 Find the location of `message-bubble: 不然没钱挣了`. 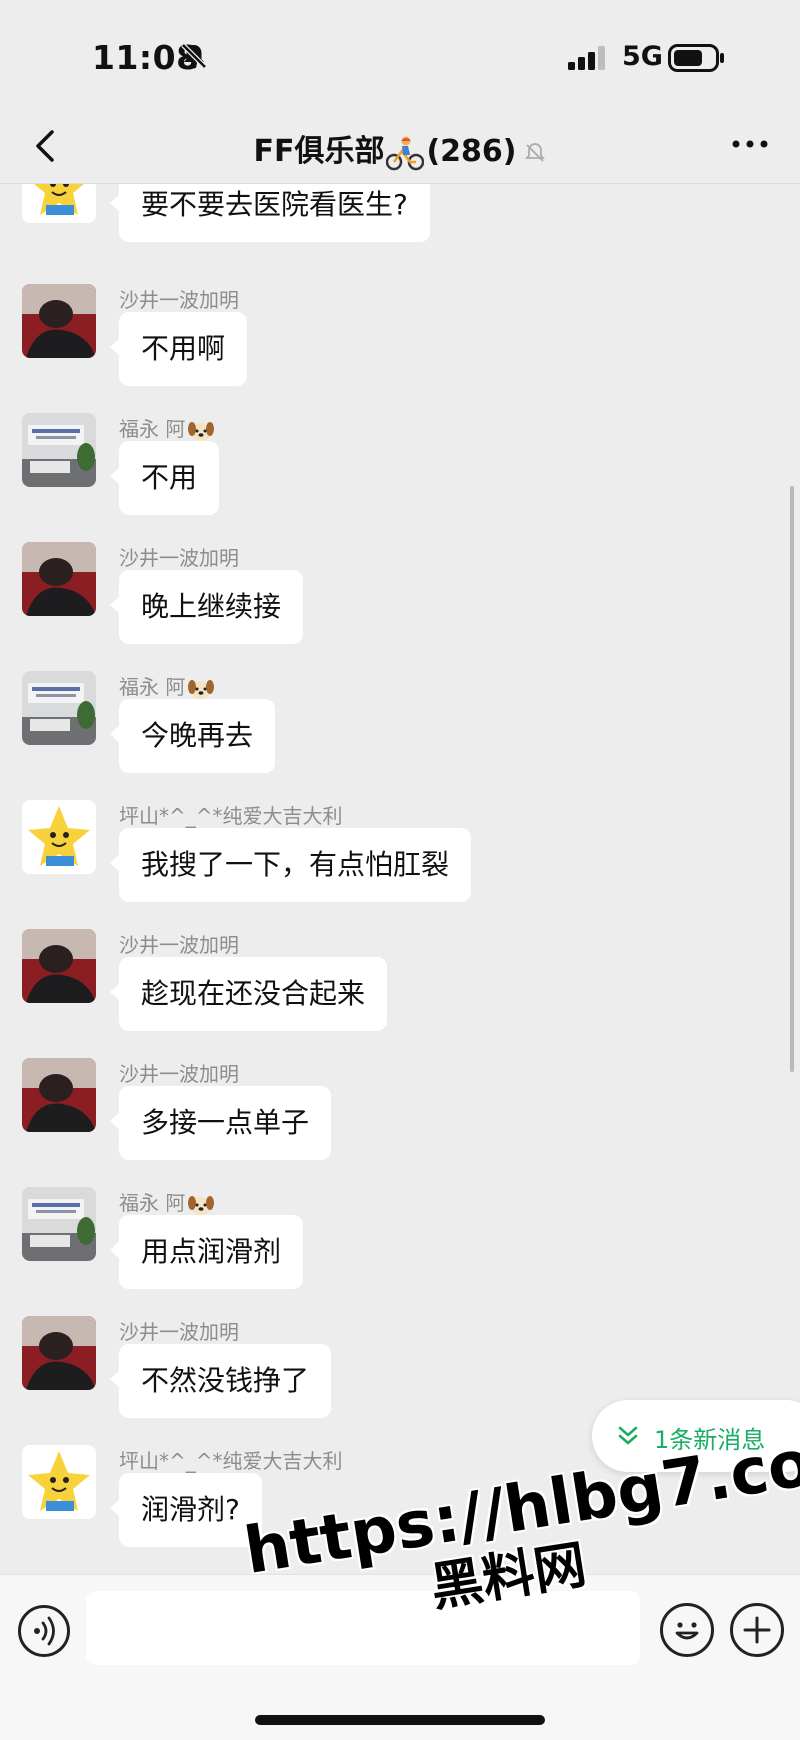

message-bubble: 不然没钱挣了 is located at coordinates (220, 1381).